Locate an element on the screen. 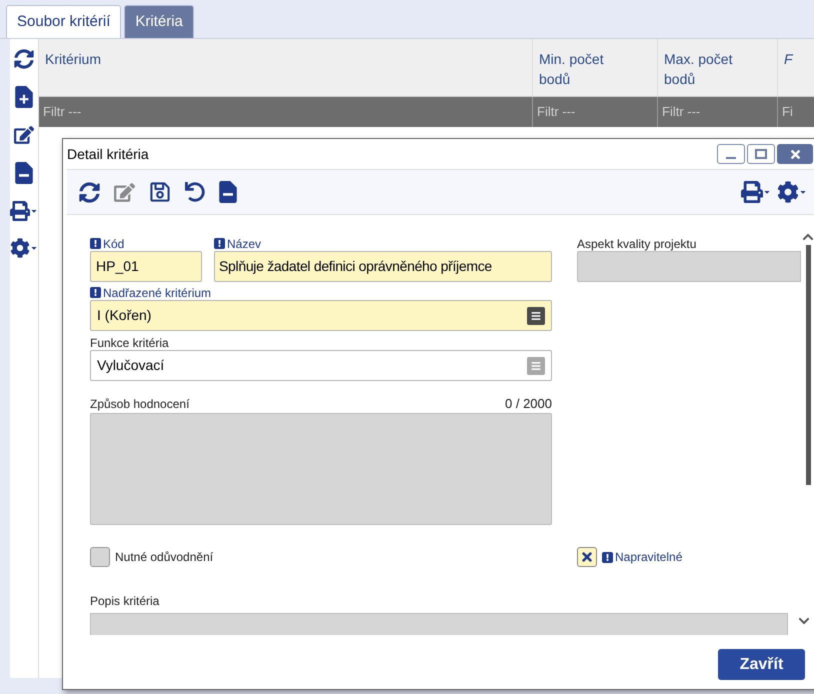  list-icon is located at coordinates (536, 315).